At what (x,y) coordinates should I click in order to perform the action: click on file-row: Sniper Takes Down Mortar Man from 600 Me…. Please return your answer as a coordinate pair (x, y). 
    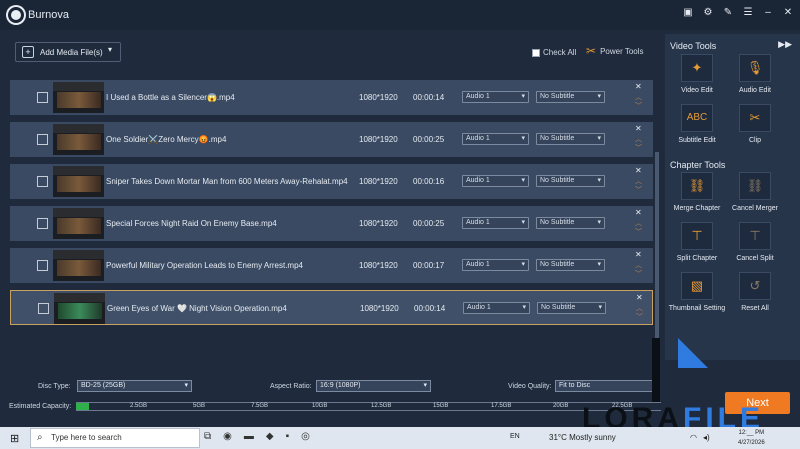
    Looking at the image, I should click on (331, 181).